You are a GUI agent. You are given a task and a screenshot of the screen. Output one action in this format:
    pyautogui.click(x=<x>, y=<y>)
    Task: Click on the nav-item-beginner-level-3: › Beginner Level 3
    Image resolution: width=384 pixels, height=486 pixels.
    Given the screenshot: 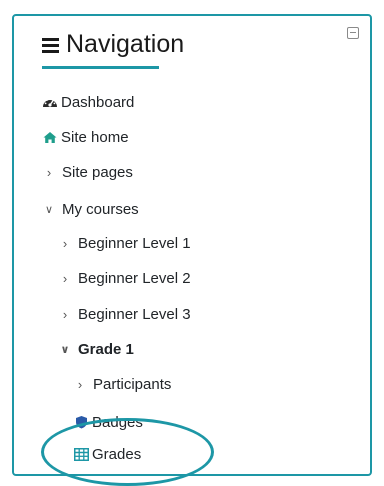 What is the action you would take?
    pyautogui.click(x=124, y=314)
    